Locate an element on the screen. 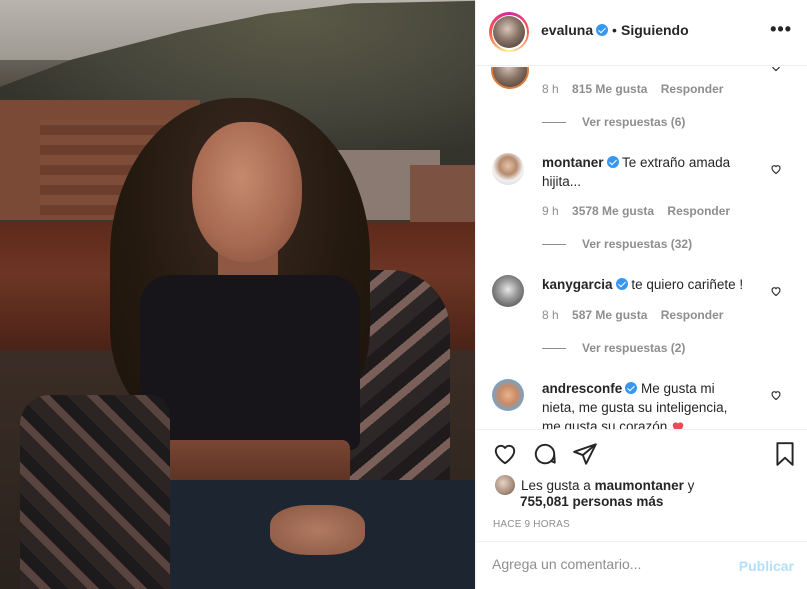  author-username: evaluna is located at coordinates (575, 30).